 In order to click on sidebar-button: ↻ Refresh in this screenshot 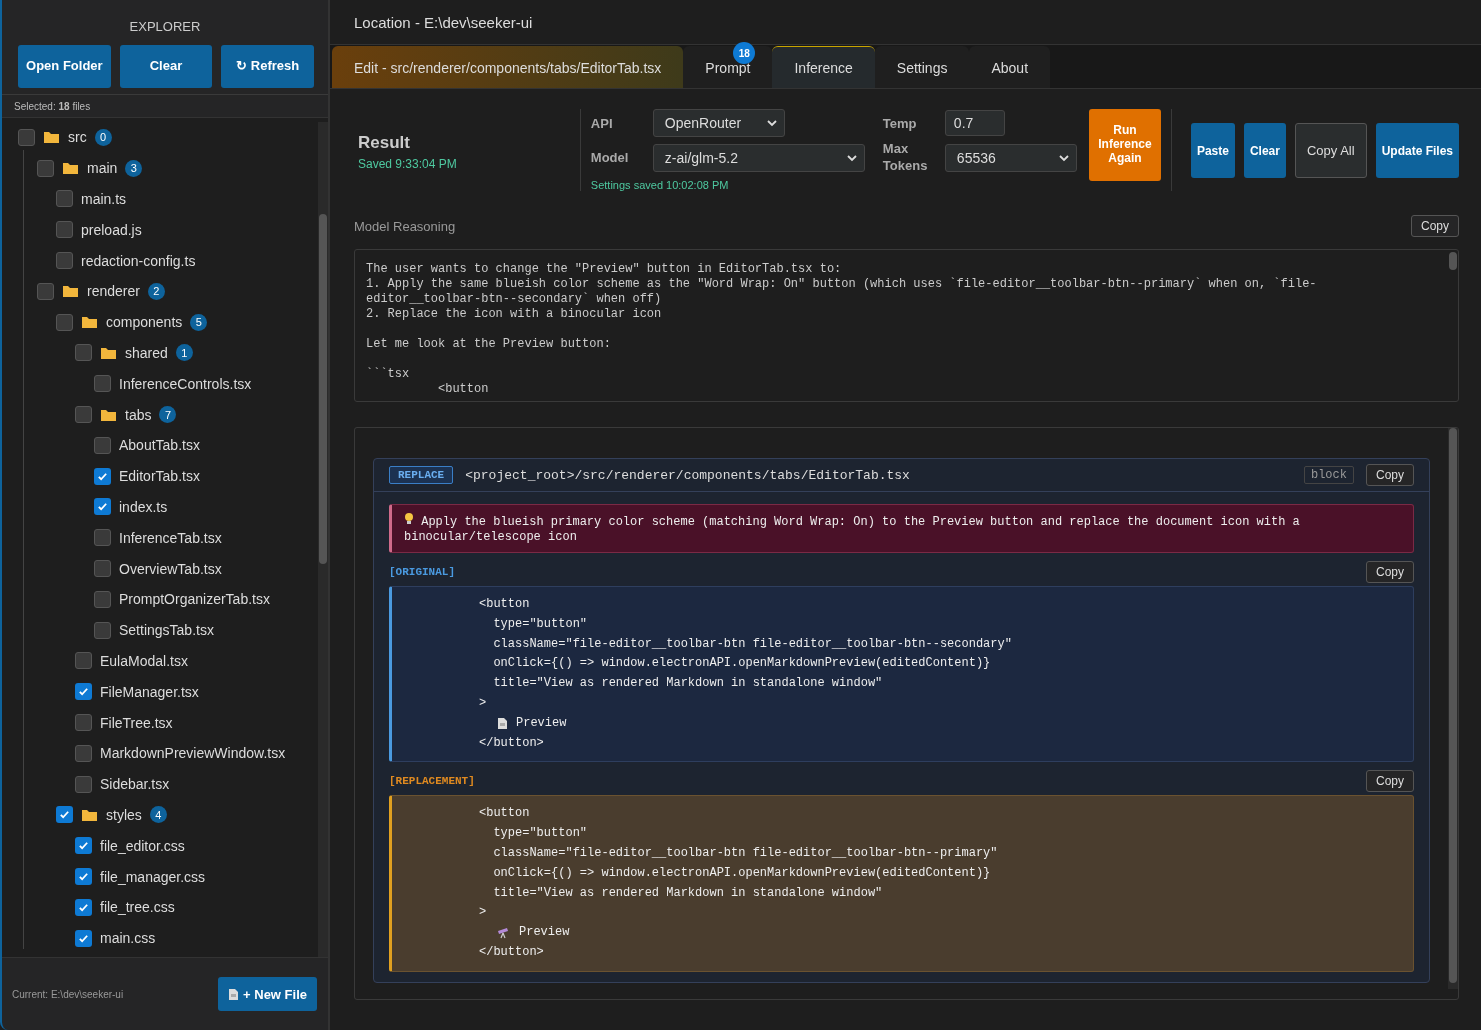, I will do `click(267, 66)`.